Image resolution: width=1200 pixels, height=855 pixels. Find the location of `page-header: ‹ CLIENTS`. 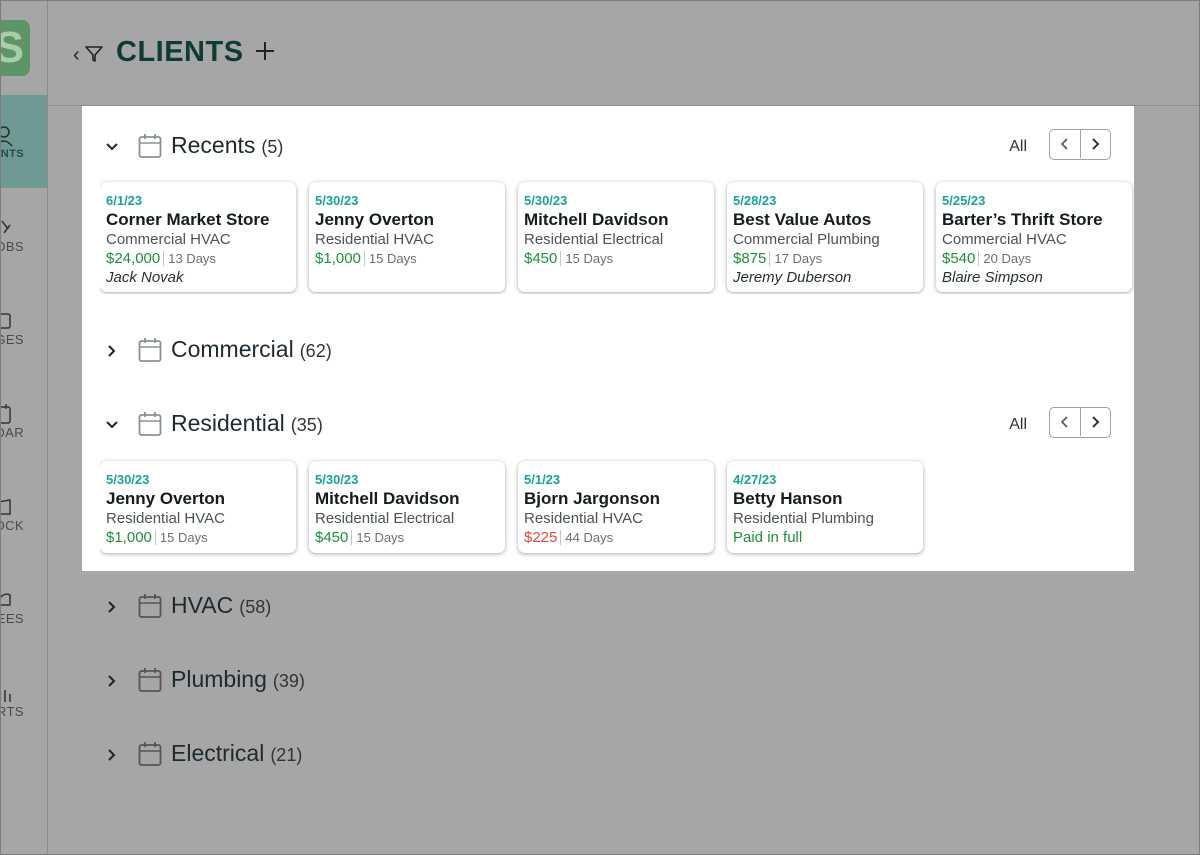

page-header: ‹ CLIENTS is located at coordinates (624, 53).